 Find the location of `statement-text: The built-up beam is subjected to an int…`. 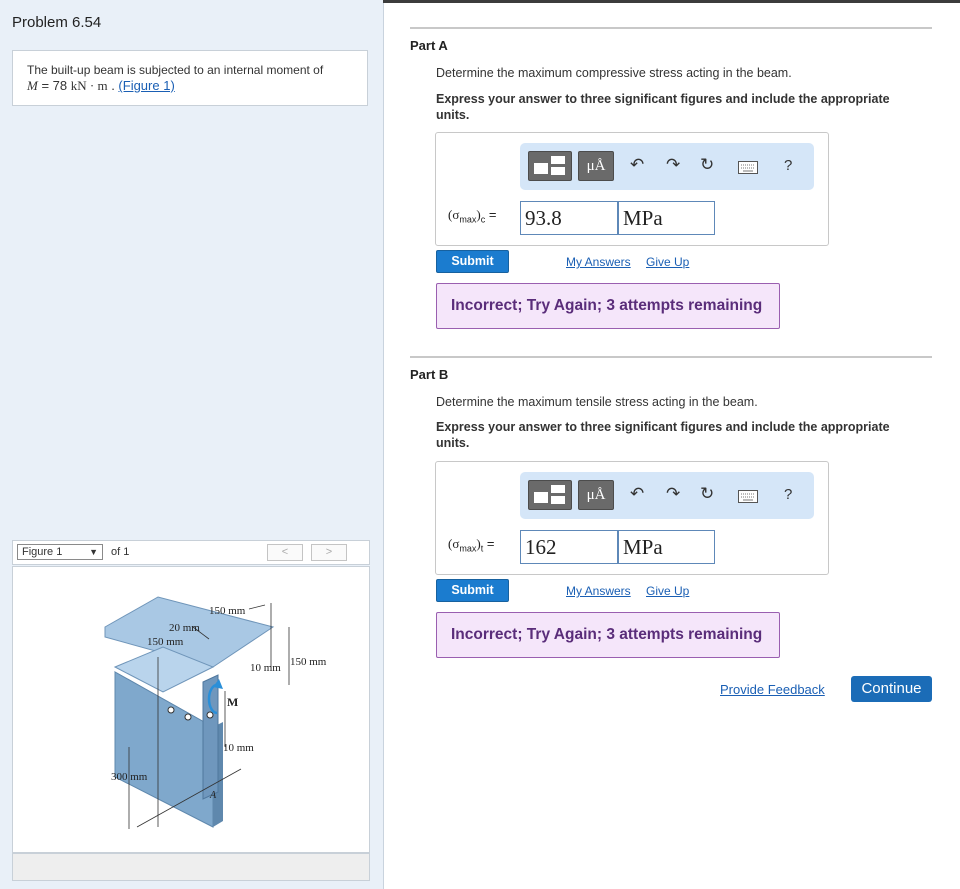

statement-text: The built-up beam is subjected to an int… is located at coordinates (175, 70).